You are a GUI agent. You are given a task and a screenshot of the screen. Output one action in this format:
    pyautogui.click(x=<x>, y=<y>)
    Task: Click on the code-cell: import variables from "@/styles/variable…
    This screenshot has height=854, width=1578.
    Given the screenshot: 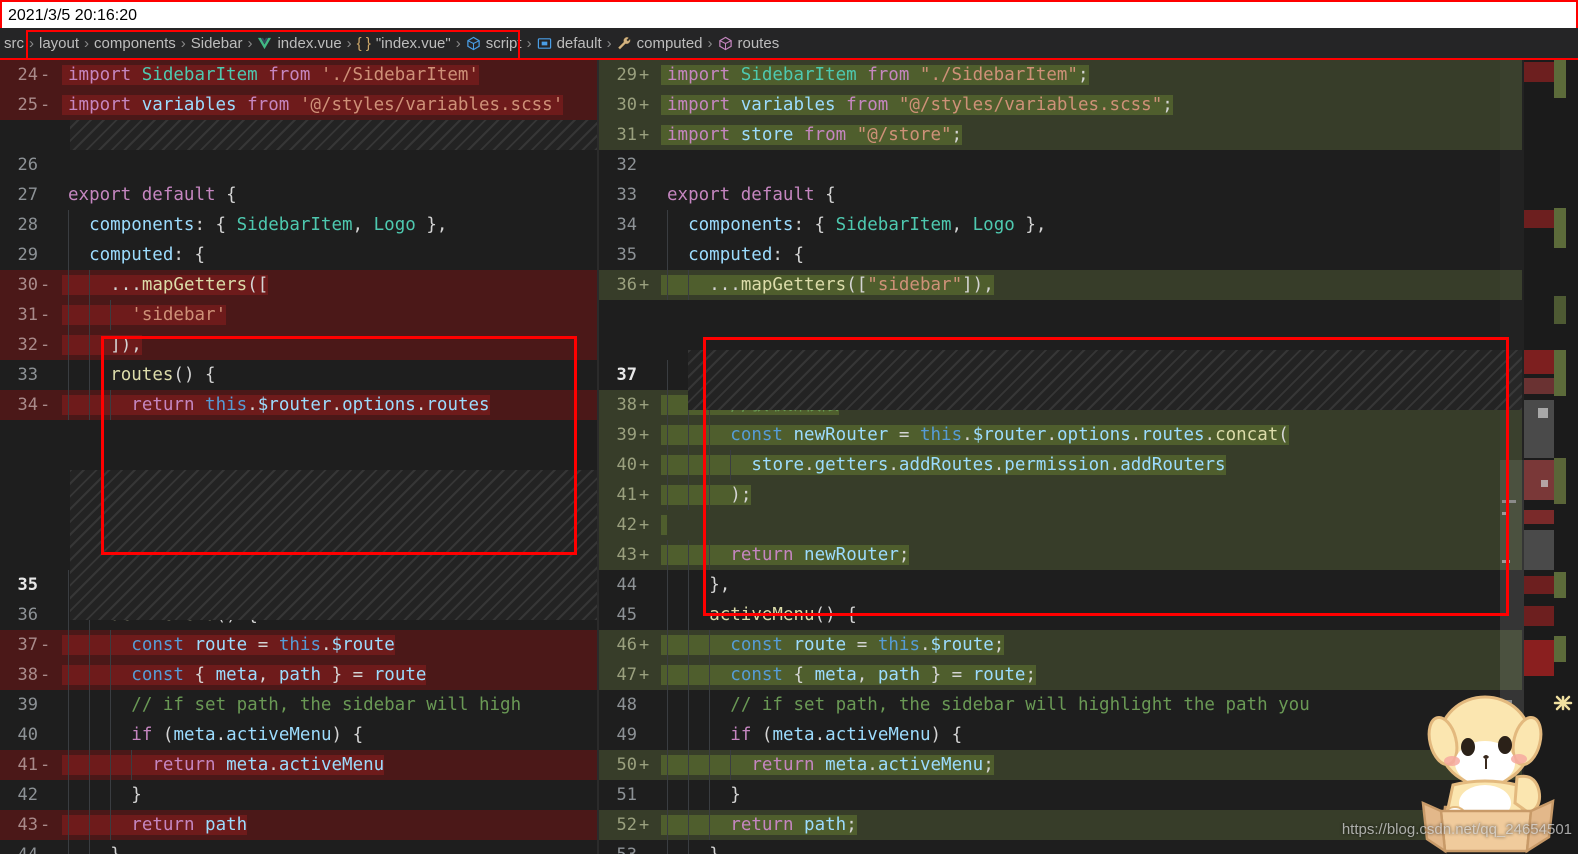 What is the action you would take?
    pyautogui.click(x=917, y=105)
    